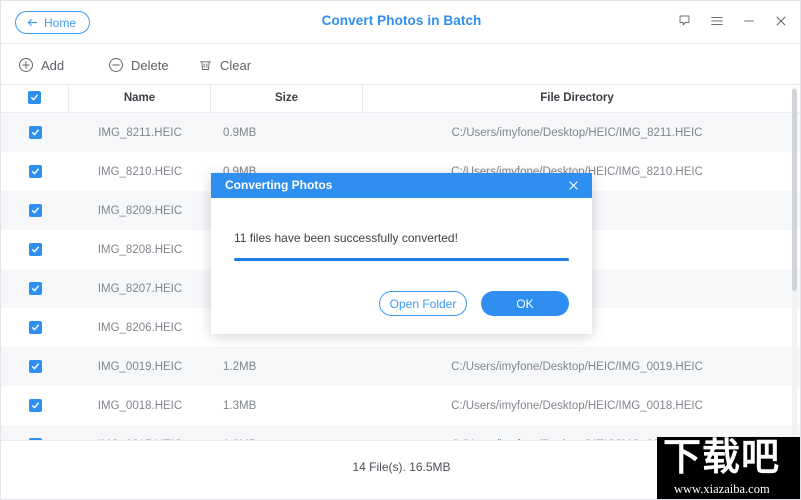 The height and width of the screenshot is (500, 801). I want to click on trash-icon, so click(205, 65).